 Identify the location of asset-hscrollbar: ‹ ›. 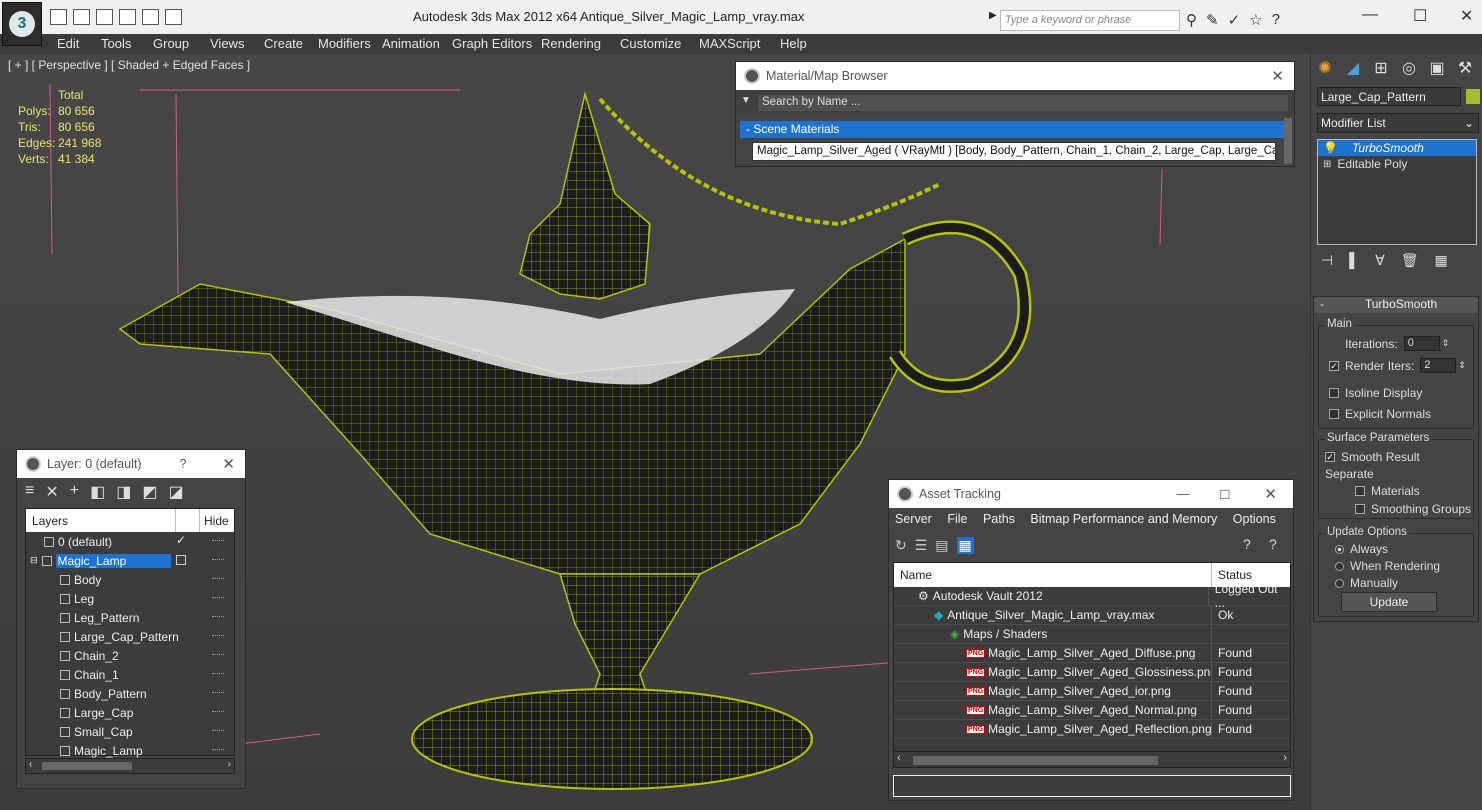
(1092, 759).